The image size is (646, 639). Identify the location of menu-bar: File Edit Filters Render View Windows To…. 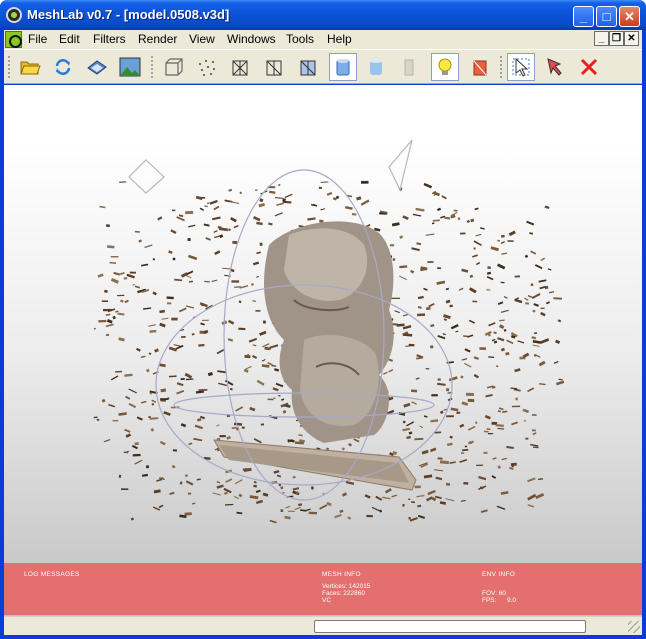
(323, 39).